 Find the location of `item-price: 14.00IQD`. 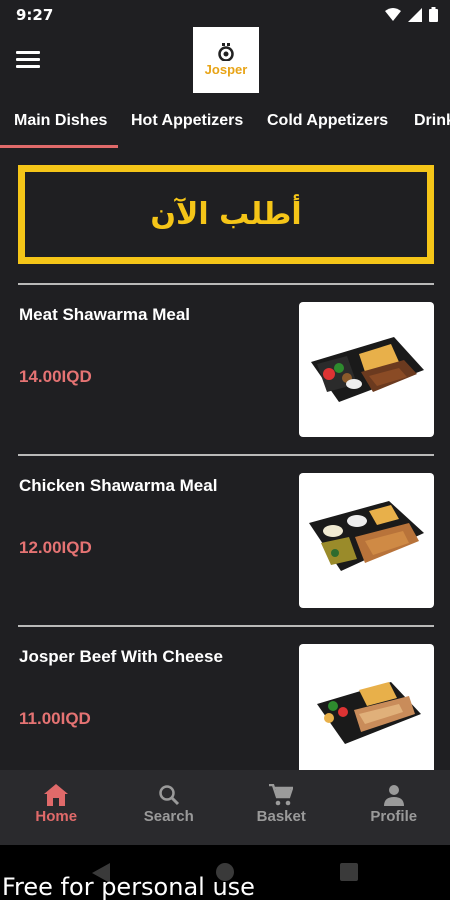

item-price: 14.00IQD is located at coordinates (55, 376).